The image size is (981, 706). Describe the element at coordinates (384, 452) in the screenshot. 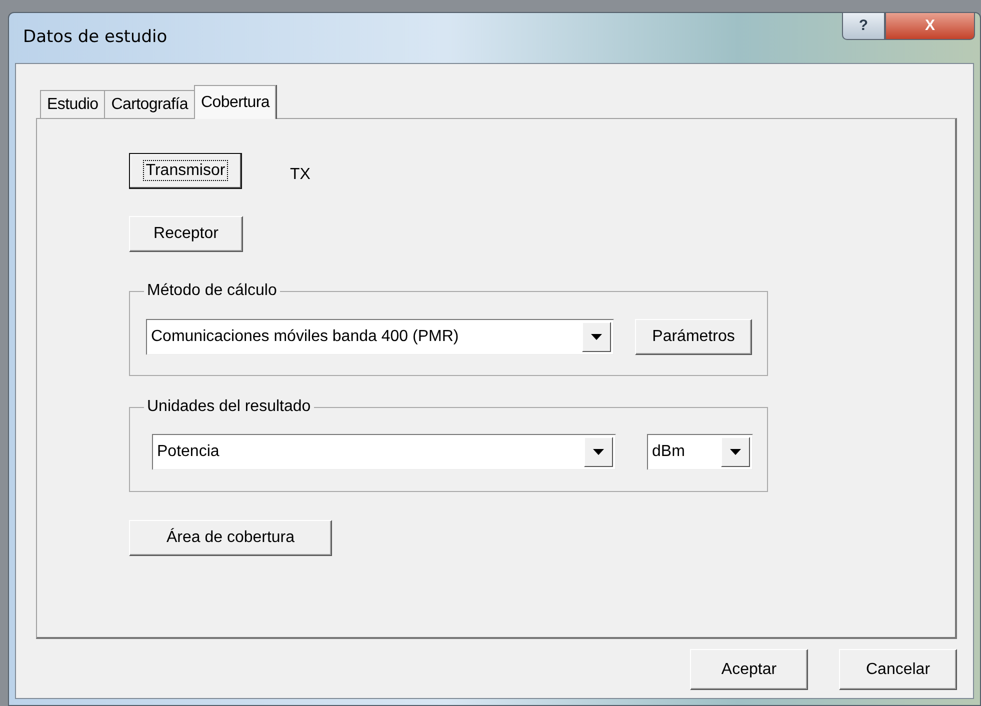

I see `units-dropdown: Potencia` at that location.